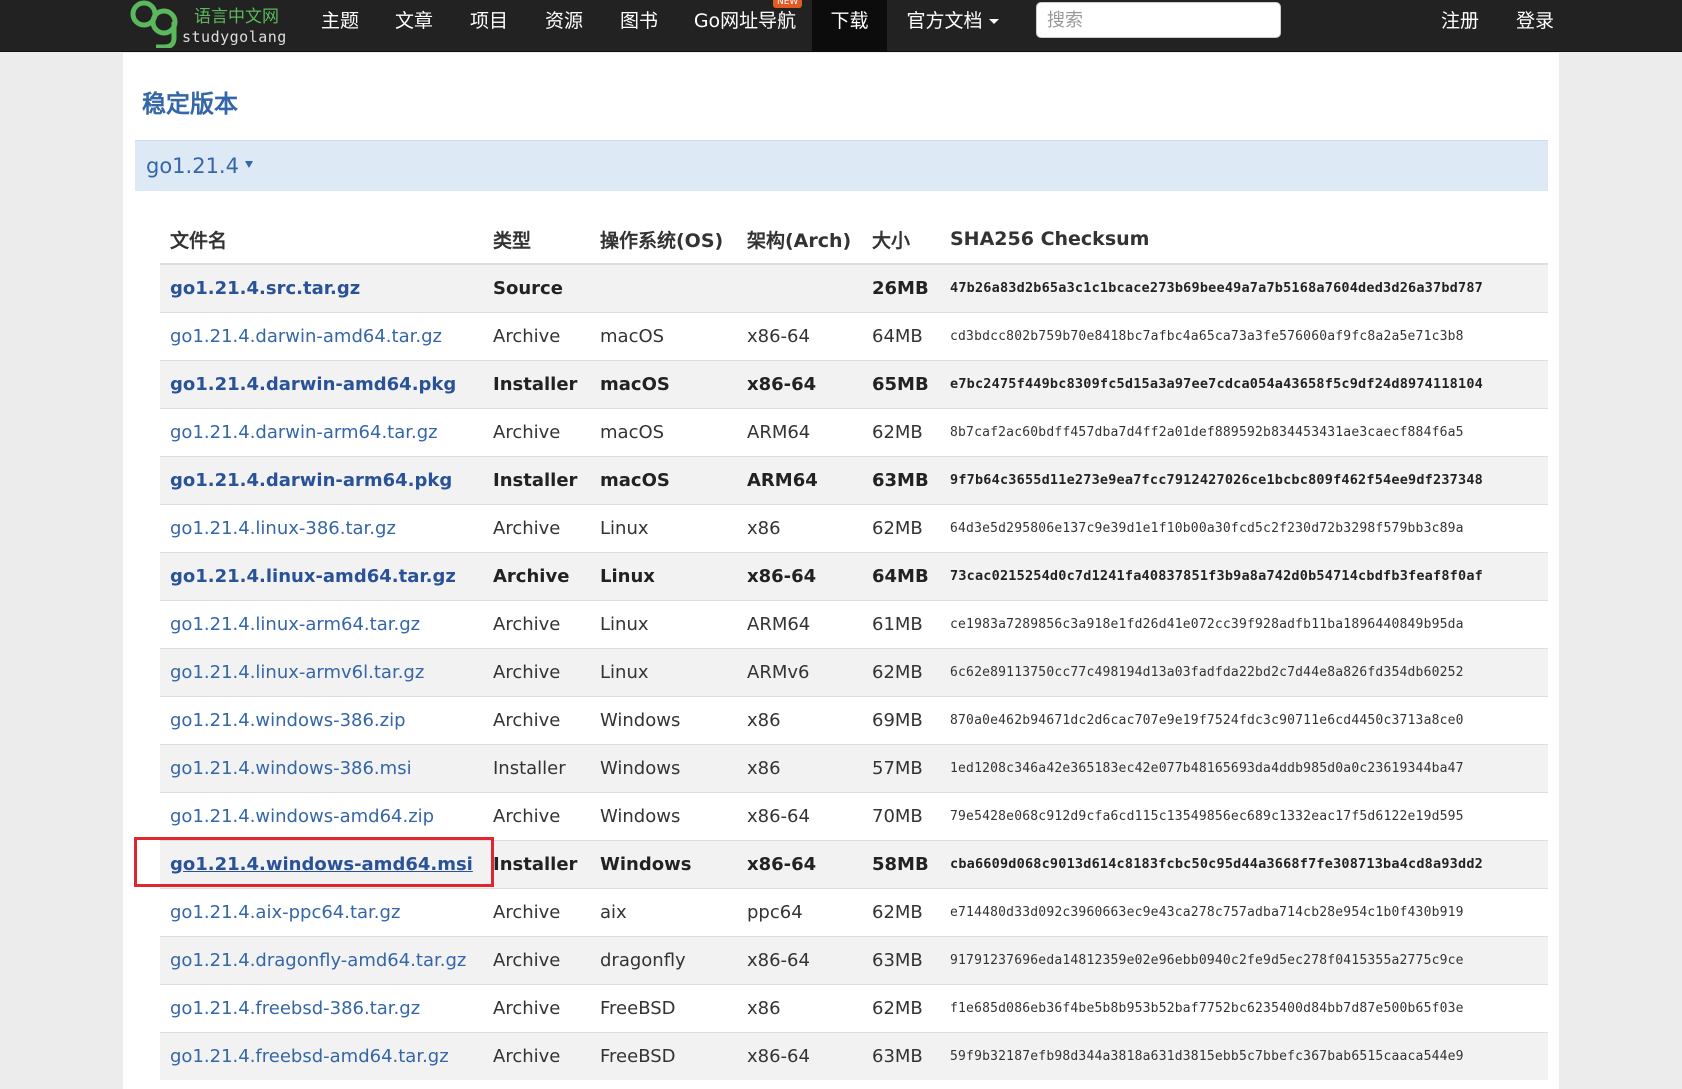 This screenshot has width=1682, height=1089. What do you see at coordinates (321, 1055) in the screenshot?
I see `download-link: go1.21.4.freebsd-amd64.tar.gz` at bounding box center [321, 1055].